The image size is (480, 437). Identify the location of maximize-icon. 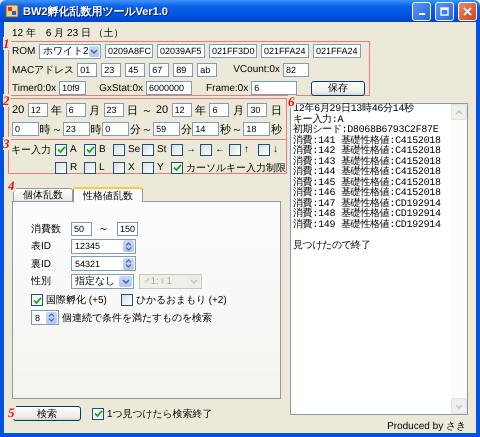
(444, 11).